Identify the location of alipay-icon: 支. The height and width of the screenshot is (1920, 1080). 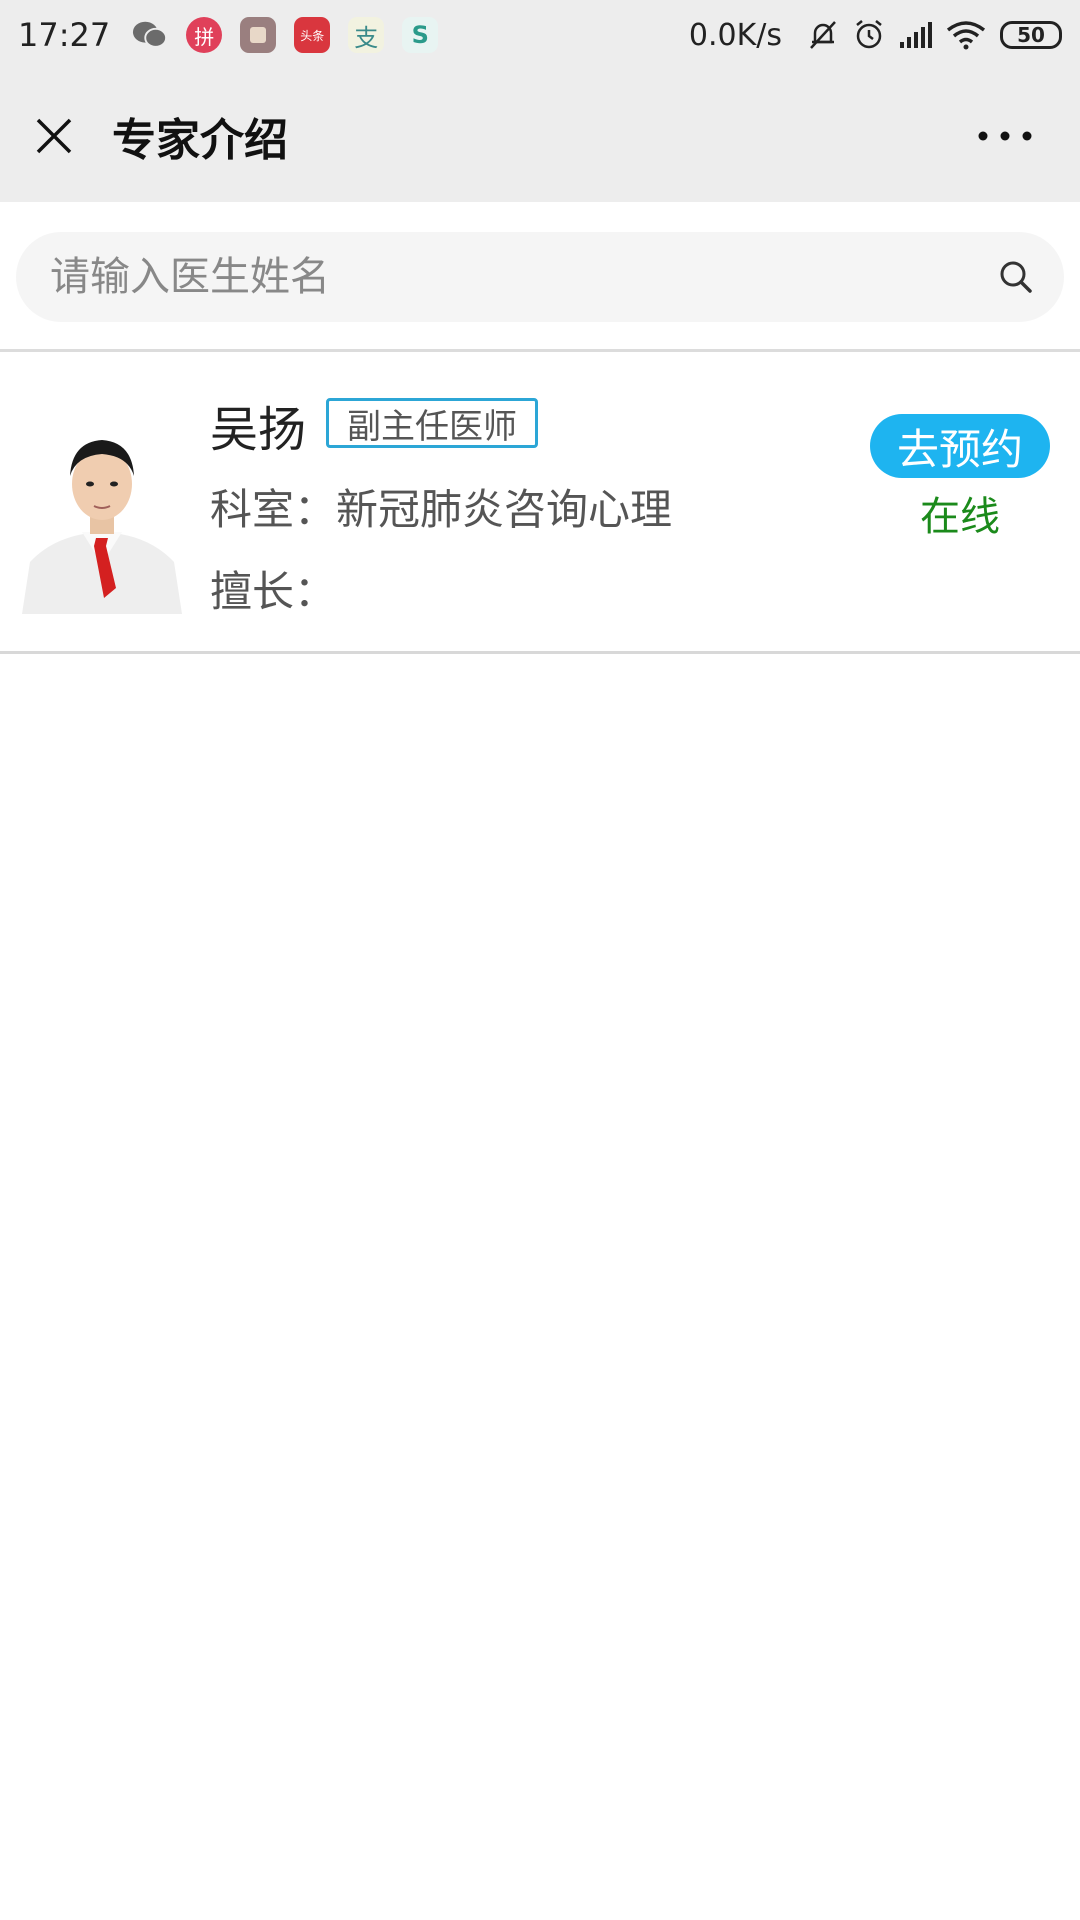
(366, 35).